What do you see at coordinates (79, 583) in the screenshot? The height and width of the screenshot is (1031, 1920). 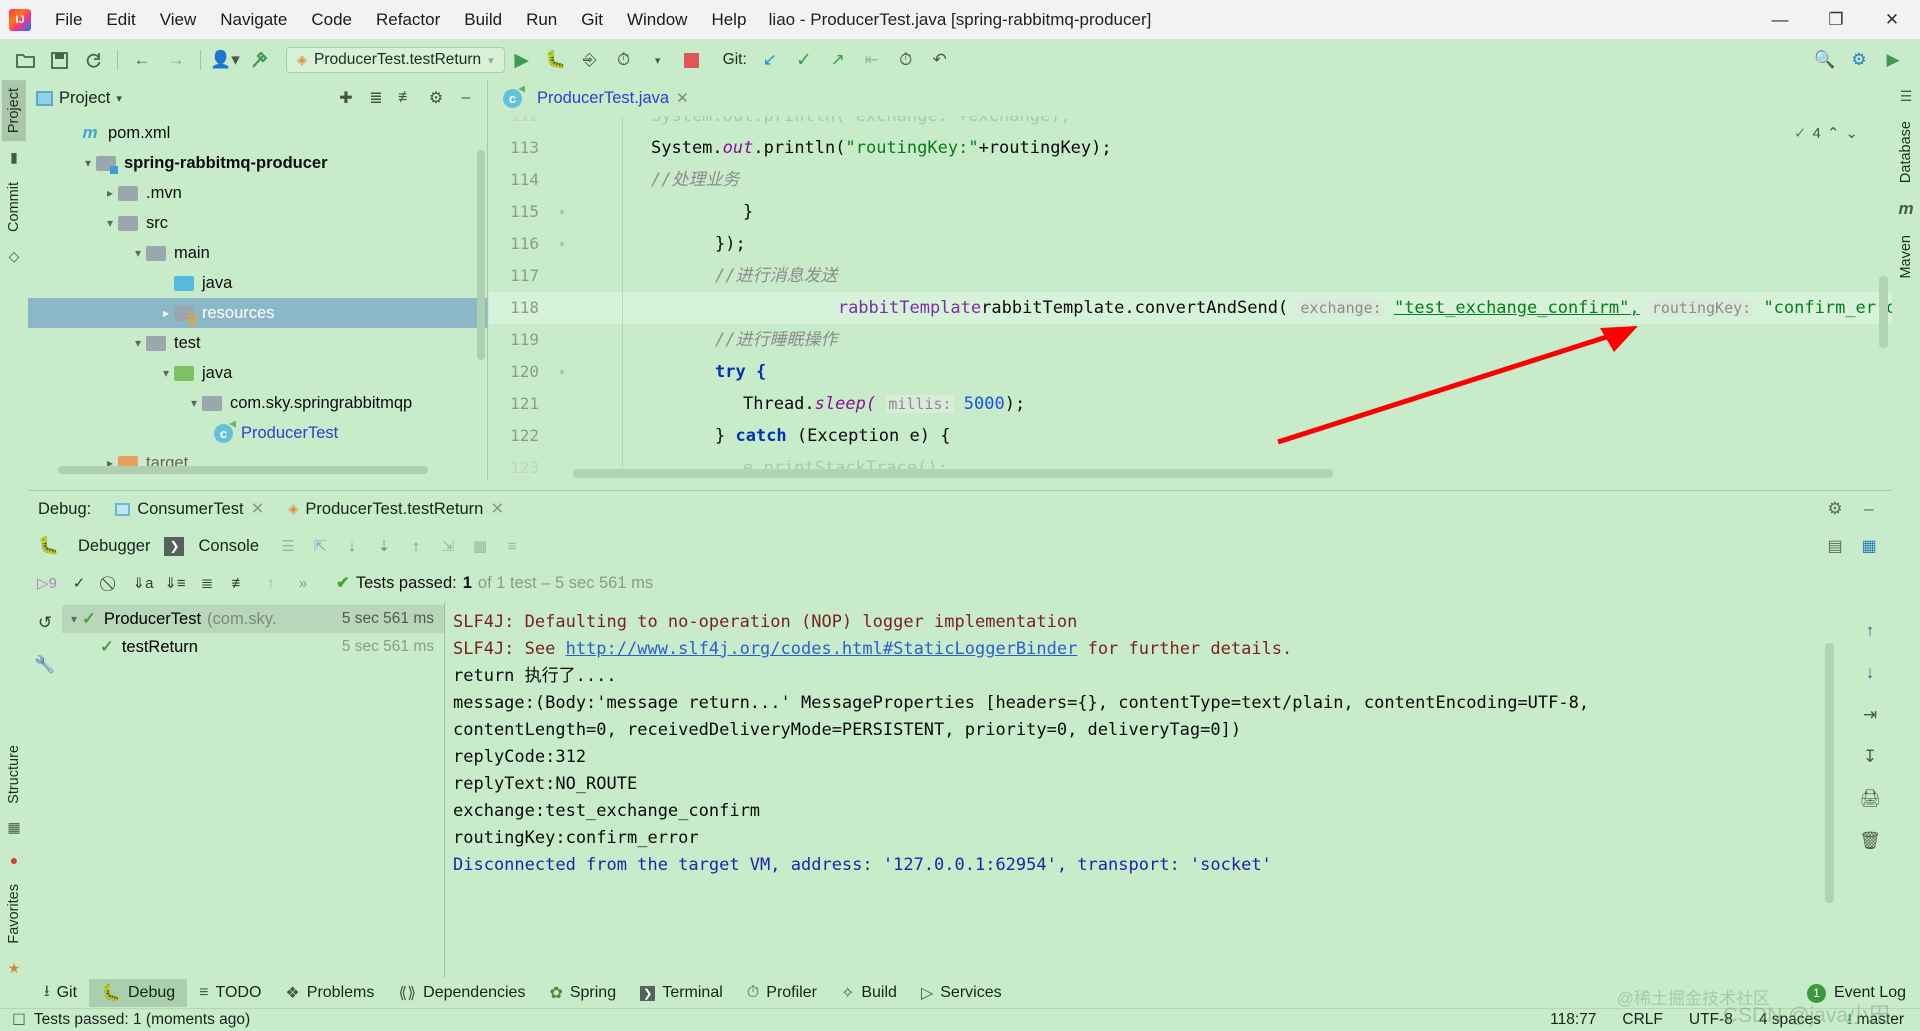 I see `show-passed-icon: ✓` at bounding box center [79, 583].